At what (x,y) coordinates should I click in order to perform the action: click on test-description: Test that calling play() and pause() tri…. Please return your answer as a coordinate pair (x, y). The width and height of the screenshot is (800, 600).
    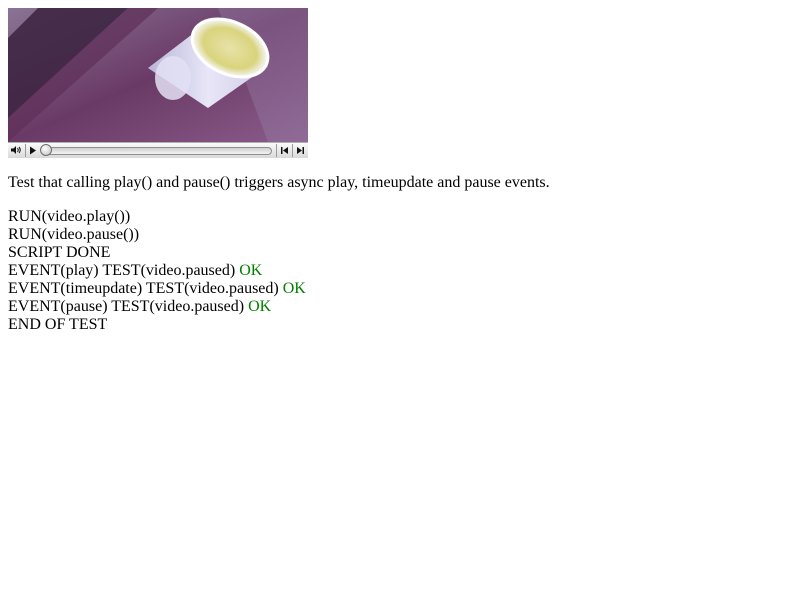
    Looking at the image, I should click on (279, 182).